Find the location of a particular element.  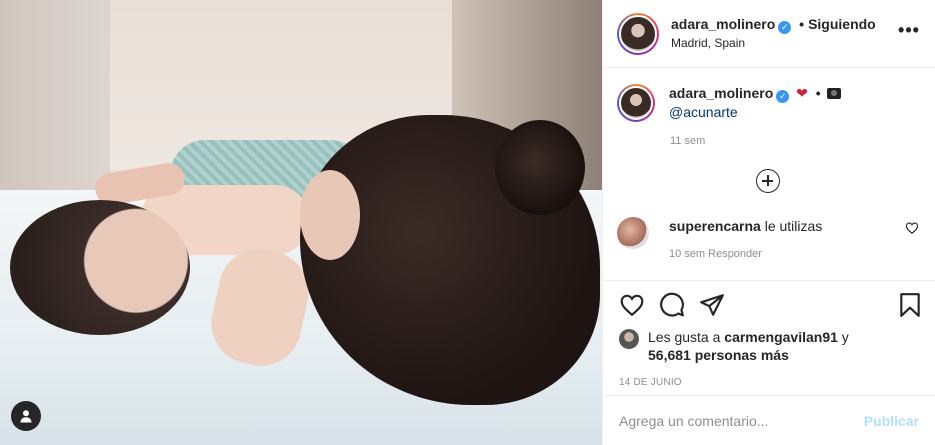

likes-others-link: 56,681 personas más is located at coordinates (718, 355).